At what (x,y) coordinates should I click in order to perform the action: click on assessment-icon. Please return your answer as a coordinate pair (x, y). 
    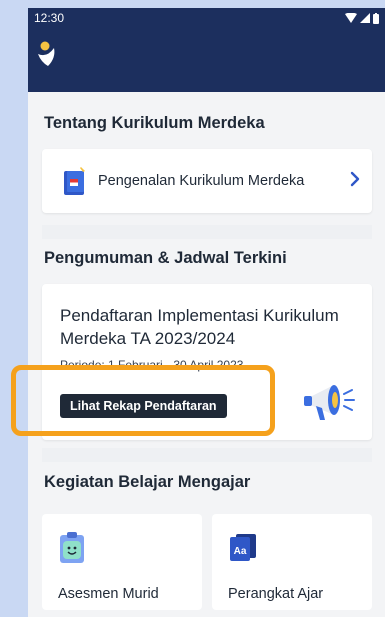
    Looking at the image, I should click on (72, 547).